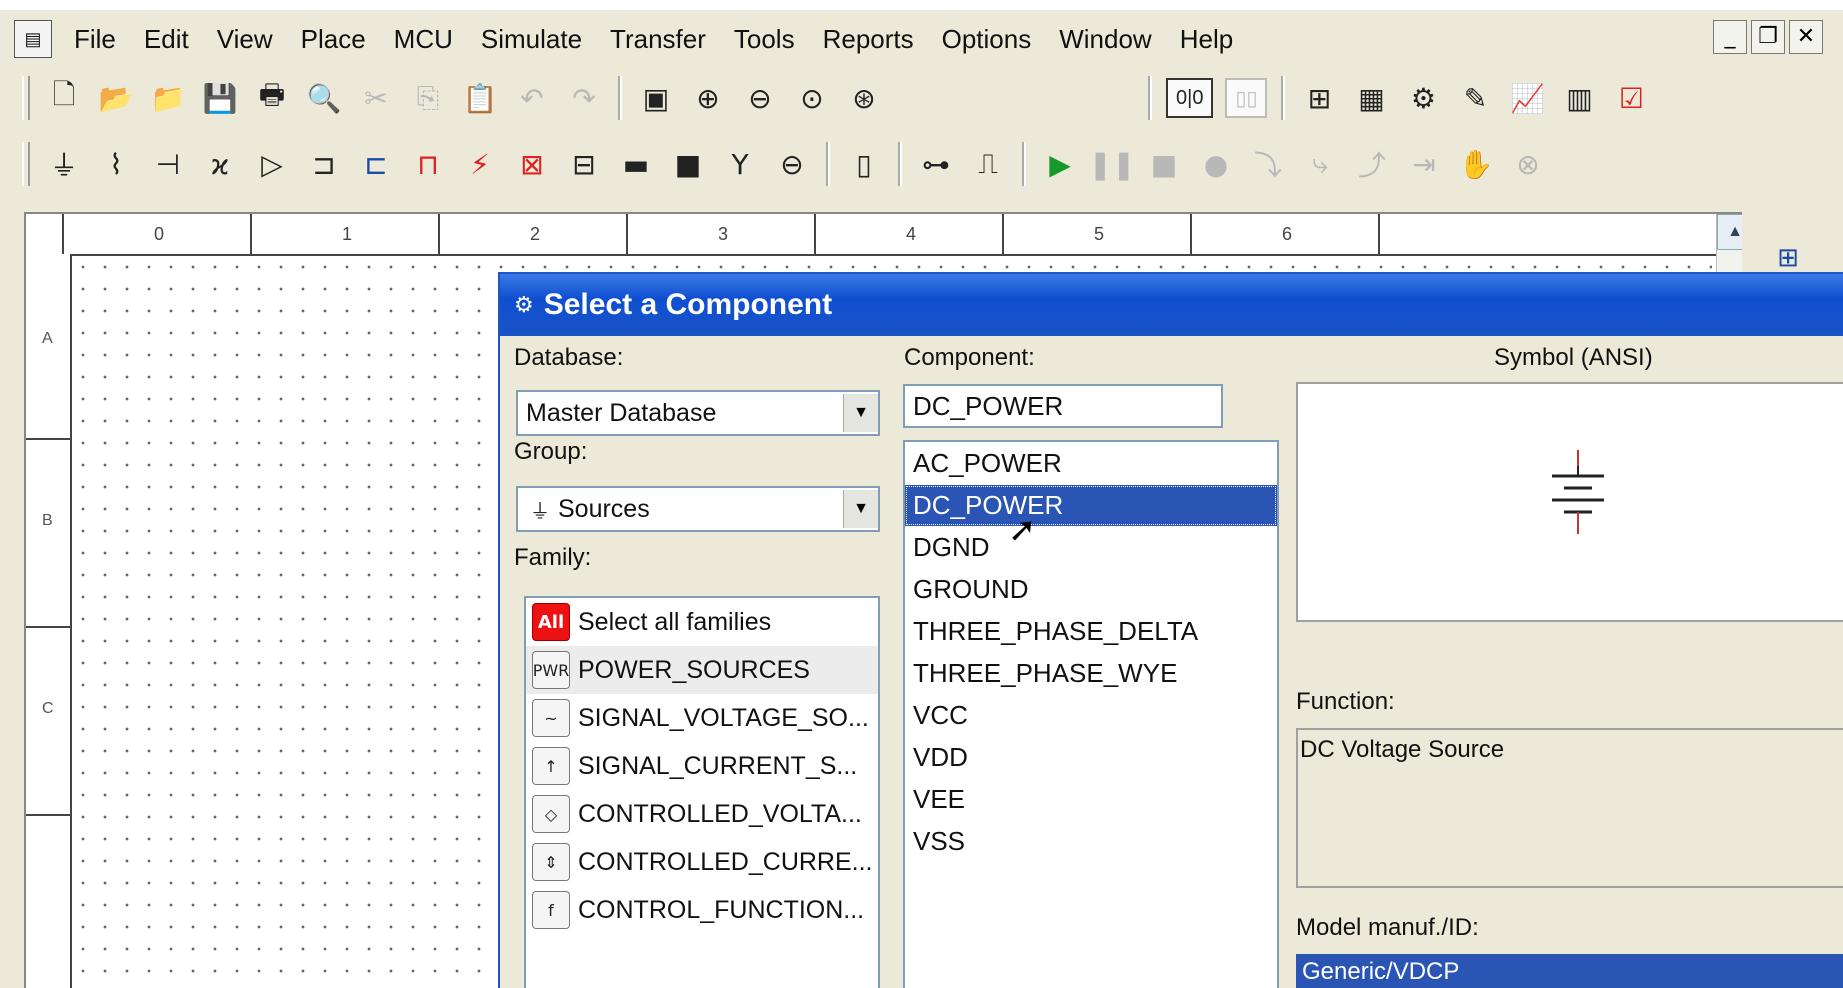 This screenshot has width=1843, height=988. What do you see at coordinates (1268, 164) in the screenshot?
I see `step-into-icon: ⤵` at bounding box center [1268, 164].